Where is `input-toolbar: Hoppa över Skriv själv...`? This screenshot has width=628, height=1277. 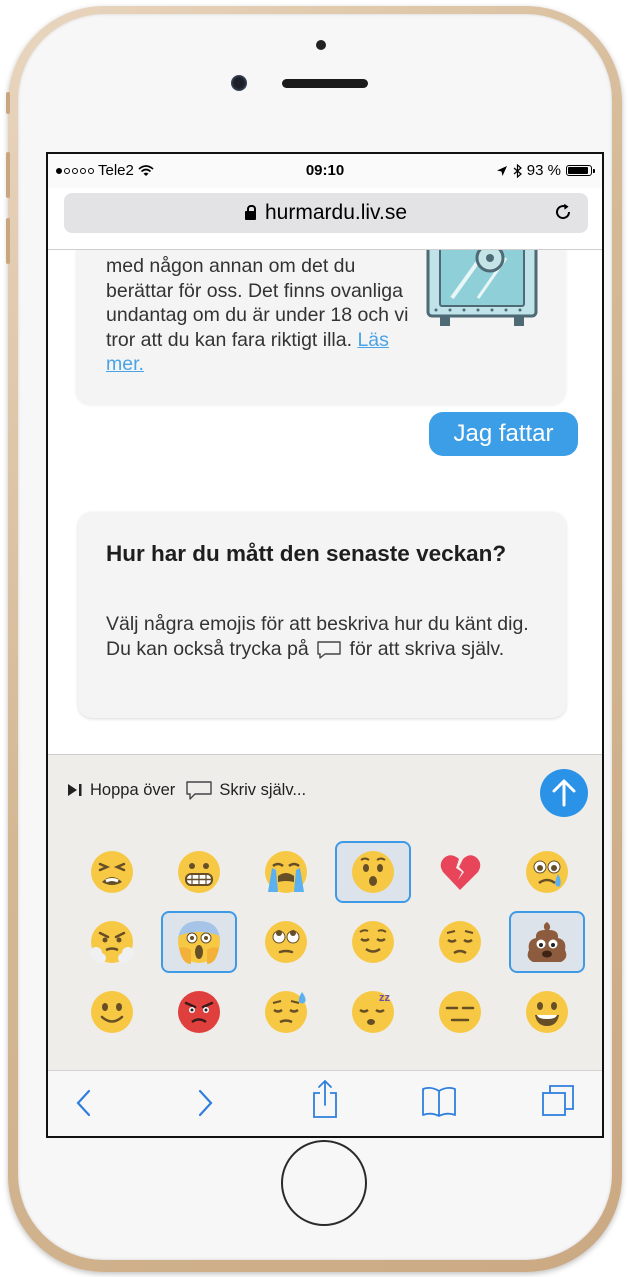
input-toolbar: Hoppa över Skriv själv... is located at coordinates (186, 790).